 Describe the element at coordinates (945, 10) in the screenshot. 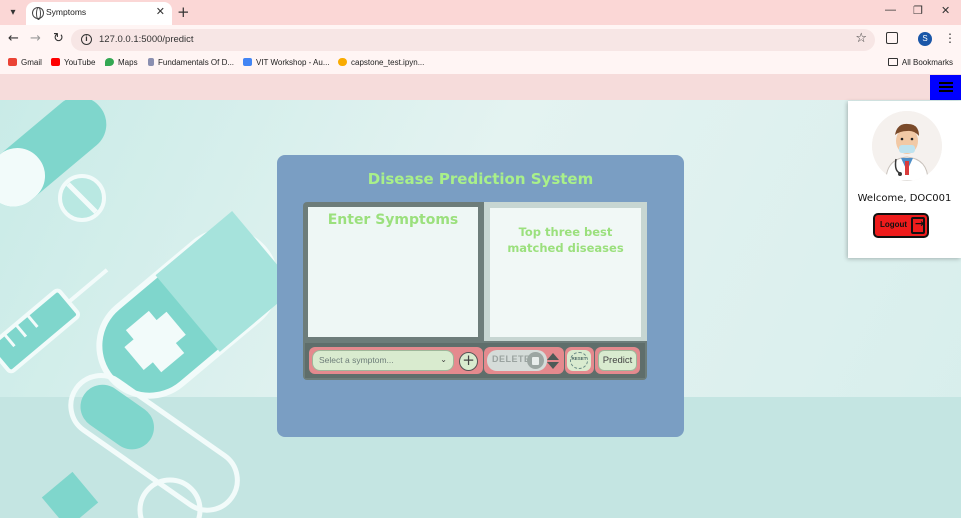

I see `close-window-button: ✕` at that location.